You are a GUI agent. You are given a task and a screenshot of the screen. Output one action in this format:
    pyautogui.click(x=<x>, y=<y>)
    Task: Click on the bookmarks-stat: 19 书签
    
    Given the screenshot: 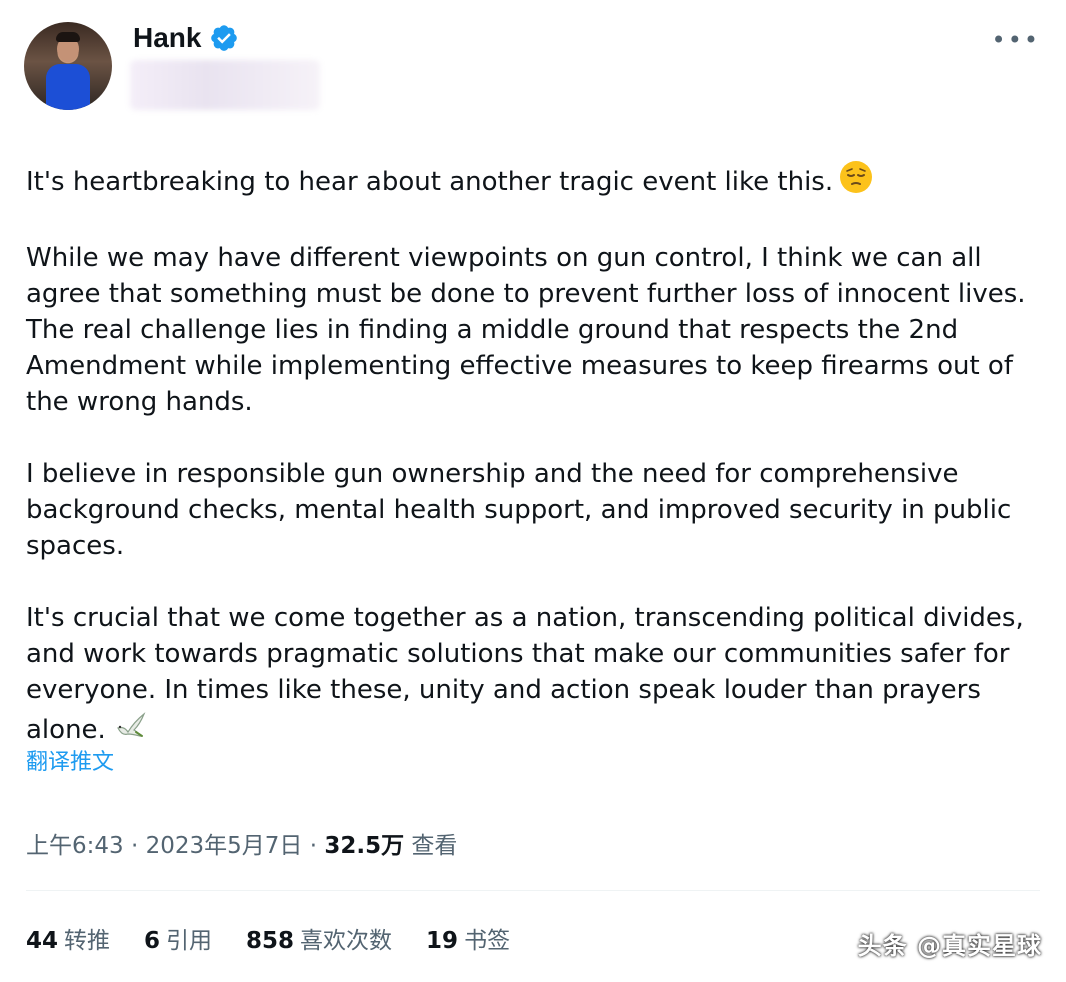 What is the action you would take?
    pyautogui.click(x=468, y=938)
    